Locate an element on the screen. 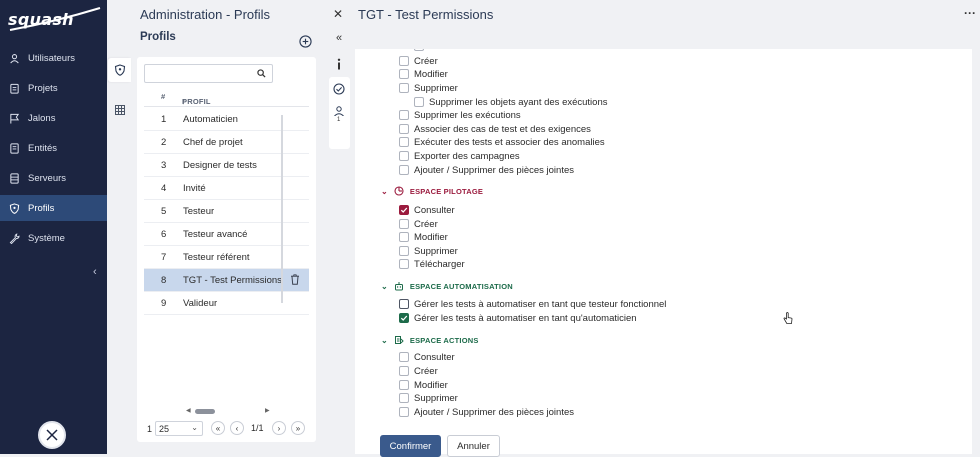  table-row: 2 Chef de projet is located at coordinates (226, 142).